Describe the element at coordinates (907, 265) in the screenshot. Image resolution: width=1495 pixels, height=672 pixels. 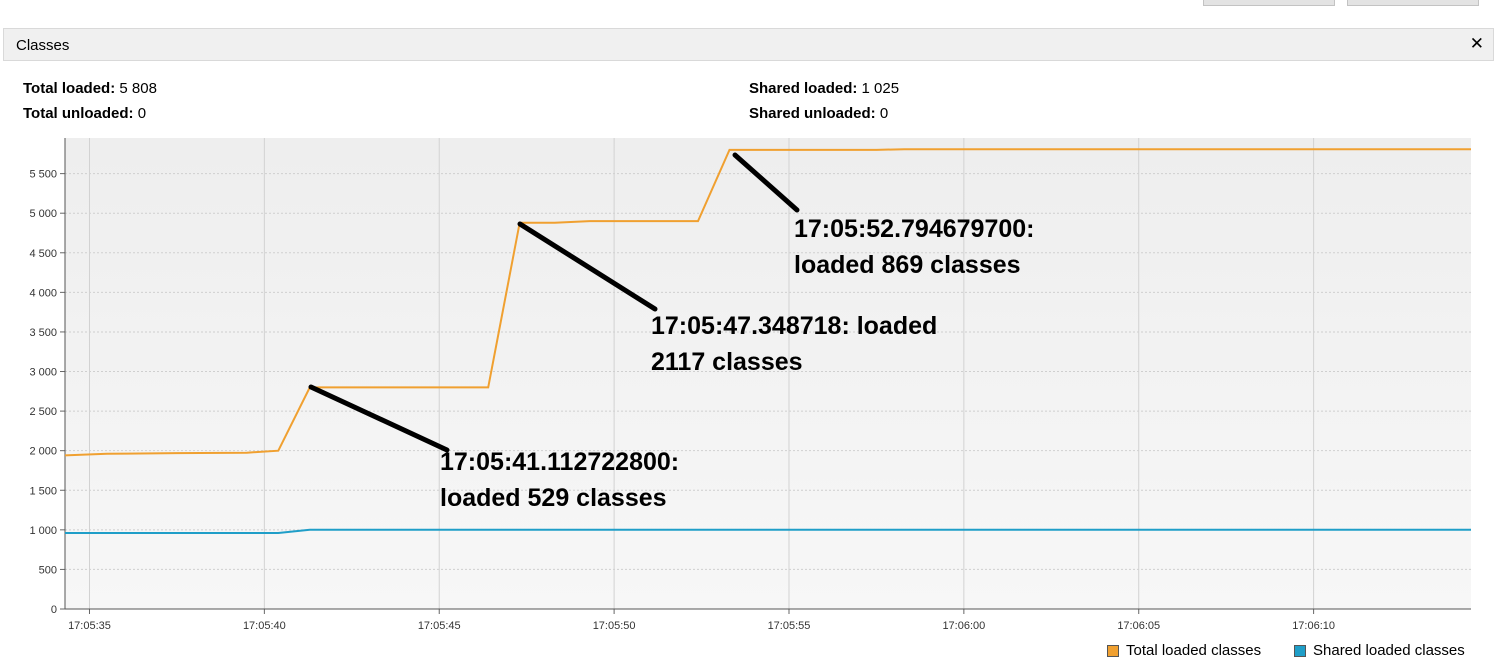
I see `annotation-text-line2: loaded 869 classes` at that location.